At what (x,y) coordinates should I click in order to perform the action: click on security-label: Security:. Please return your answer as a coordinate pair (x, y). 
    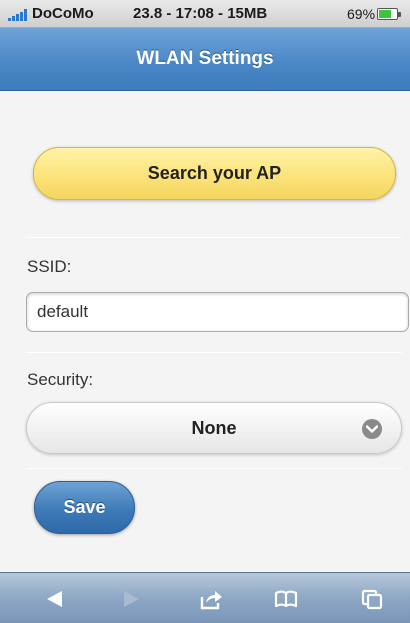
    Looking at the image, I should click on (60, 379).